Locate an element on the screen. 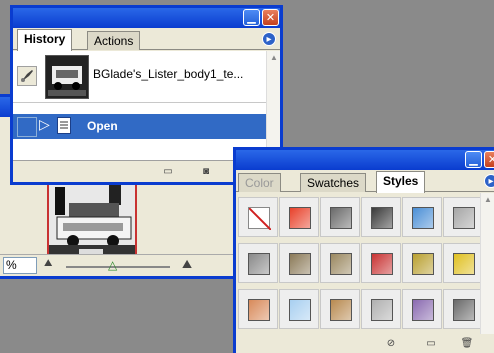 This screenshot has width=494, height=353. styles-tab-strip: Color Swatches Styles ▸ is located at coordinates (365, 181).